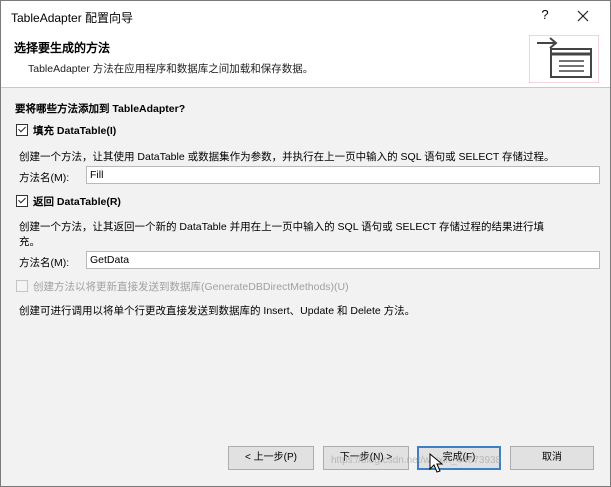 Image resolution: width=611 pixels, height=487 pixels. I want to click on page-subtitle: TableAdapter 方法在应用程序和数据库之间加载和保存数据。, so click(171, 69).